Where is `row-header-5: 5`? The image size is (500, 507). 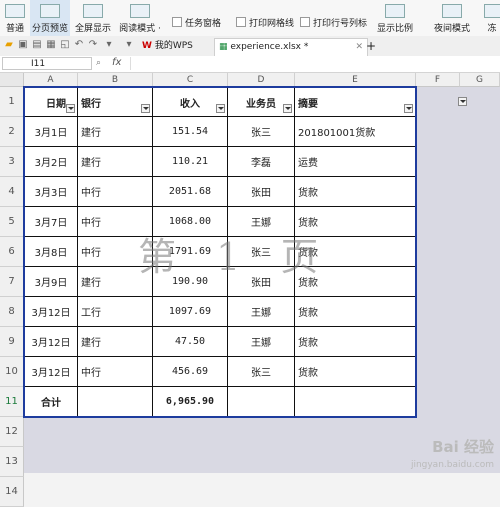 row-header-5: 5 is located at coordinates (12, 222).